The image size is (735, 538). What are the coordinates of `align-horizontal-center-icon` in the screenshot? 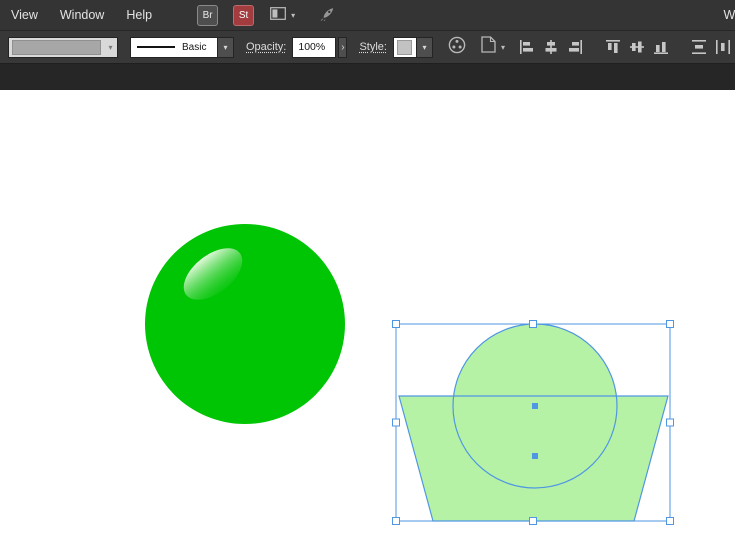 It's located at (551, 47).